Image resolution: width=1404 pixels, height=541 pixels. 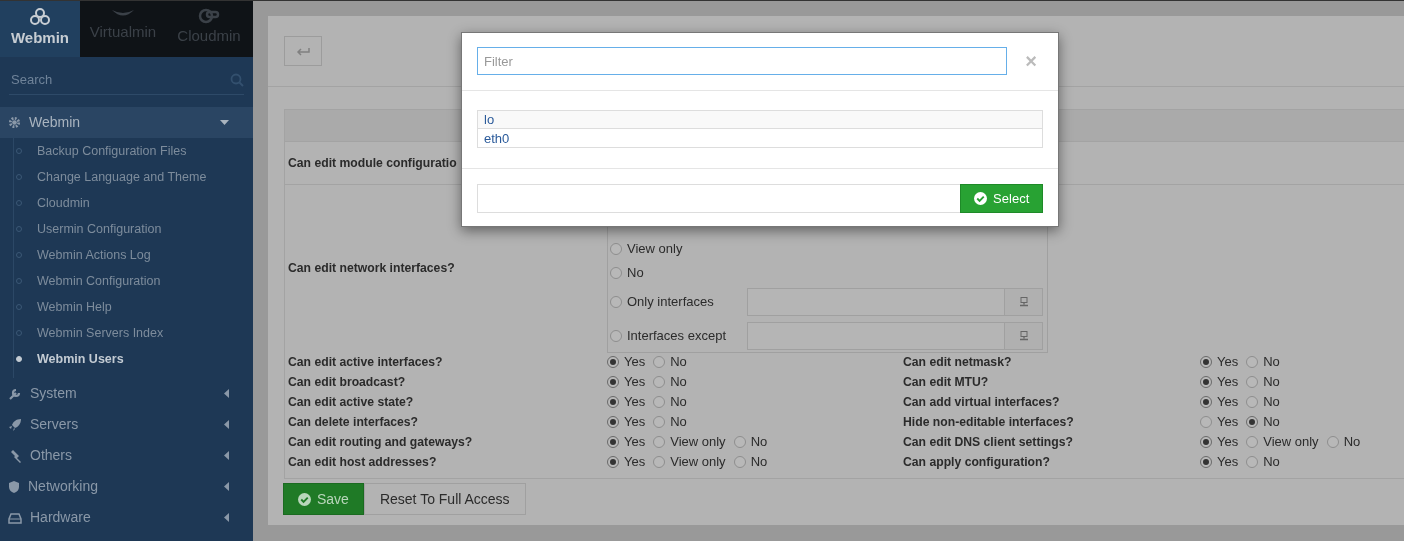 What do you see at coordinates (371, 269) in the screenshot?
I see `field-label: Can edit network interfaces?` at bounding box center [371, 269].